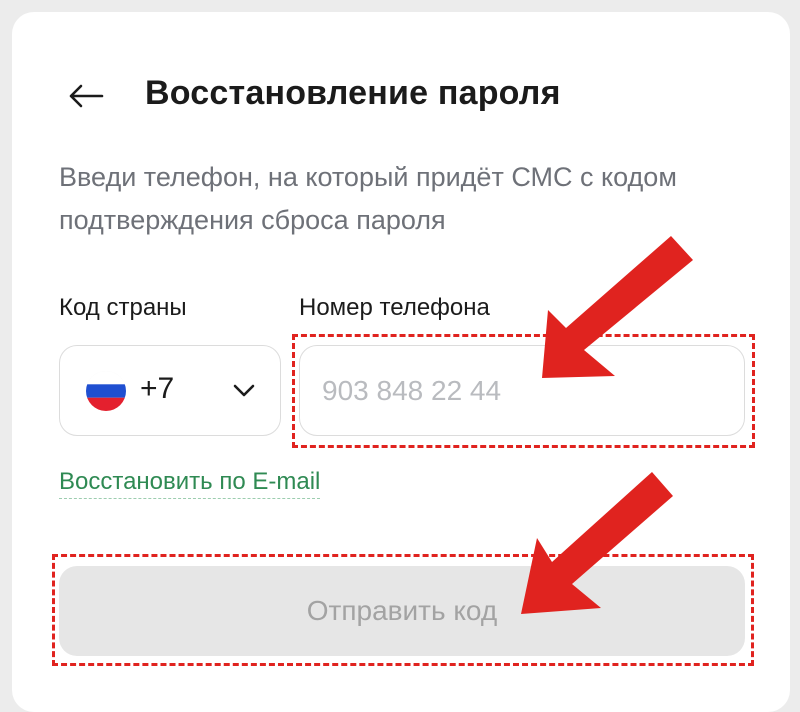 This screenshot has height=712, width=800. What do you see at coordinates (190, 483) in the screenshot?
I see `restore-by-email-link: Восстановить по E-mail` at bounding box center [190, 483].